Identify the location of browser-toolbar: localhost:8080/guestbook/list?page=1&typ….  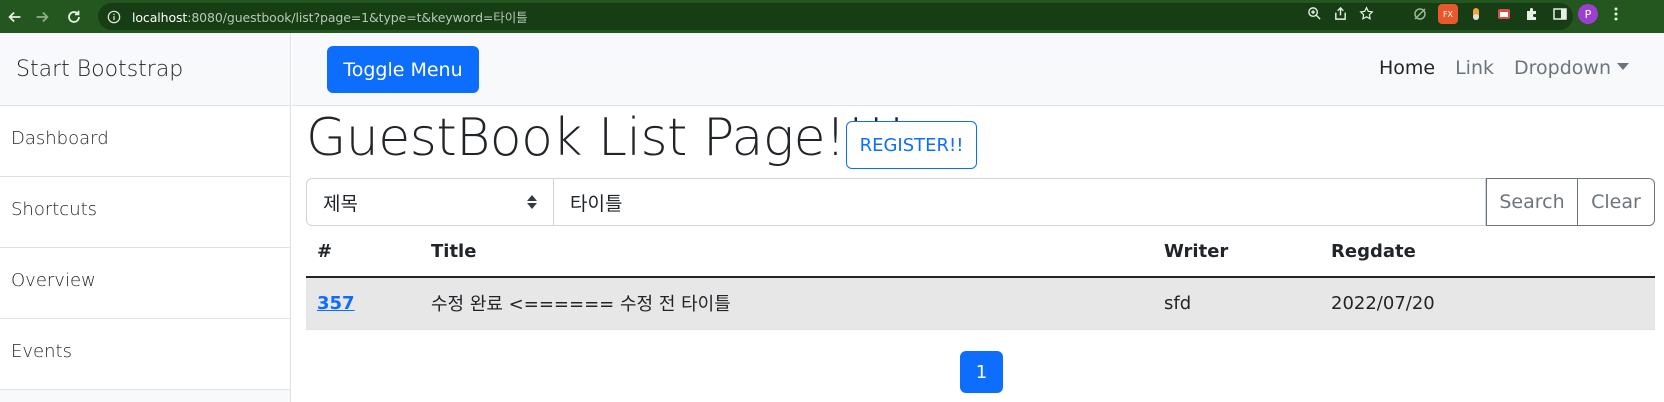
(832, 16).